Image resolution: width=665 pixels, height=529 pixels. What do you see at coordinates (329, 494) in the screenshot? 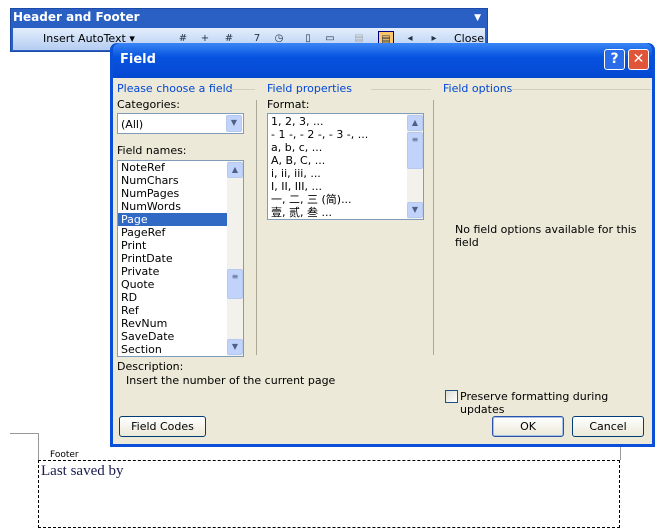
I see `footer-area: Last saved by` at bounding box center [329, 494].